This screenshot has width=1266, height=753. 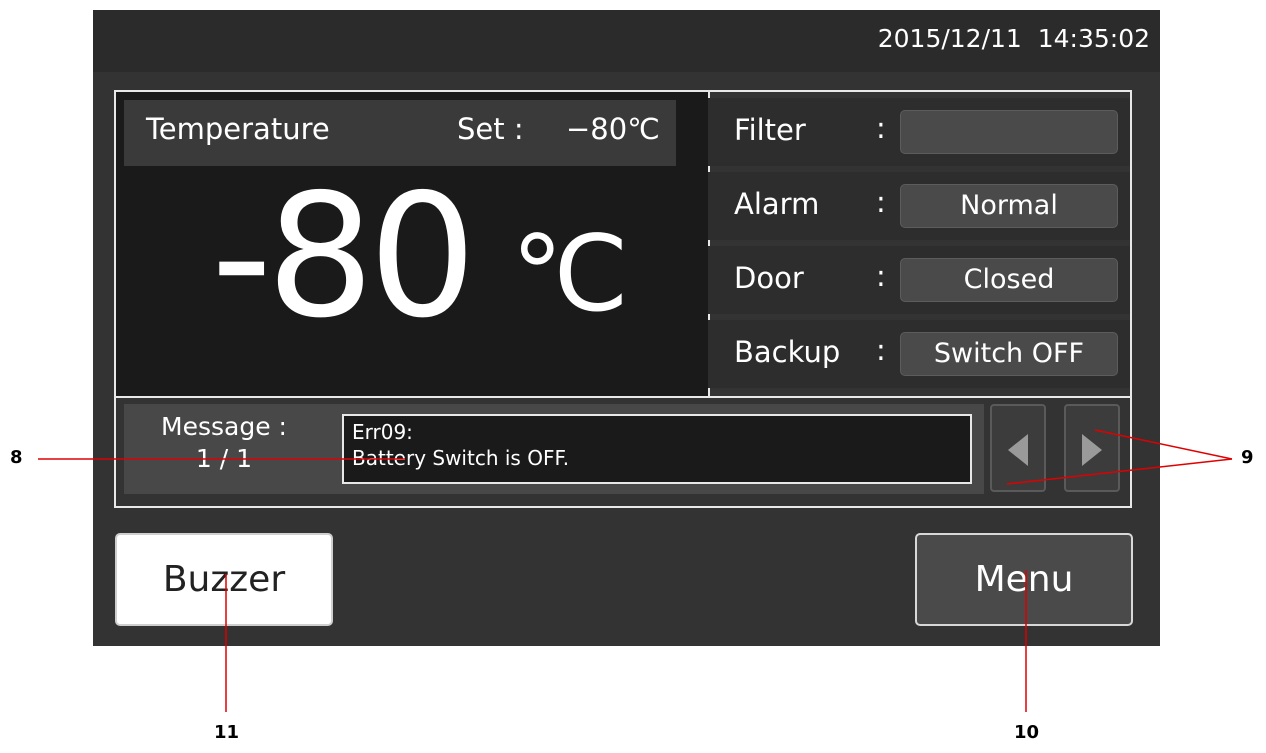 What do you see at coordinates (1247, 457) in the screenshot?
I see `callout-number-9: 9` at bounding box center [1247, 457].